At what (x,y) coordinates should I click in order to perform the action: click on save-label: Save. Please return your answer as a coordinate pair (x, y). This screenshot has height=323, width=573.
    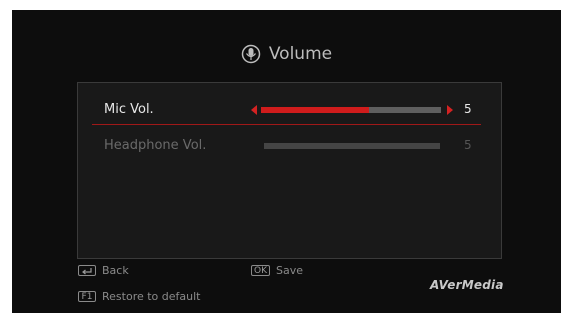
    Looking at the image, I should click on (290, 270).